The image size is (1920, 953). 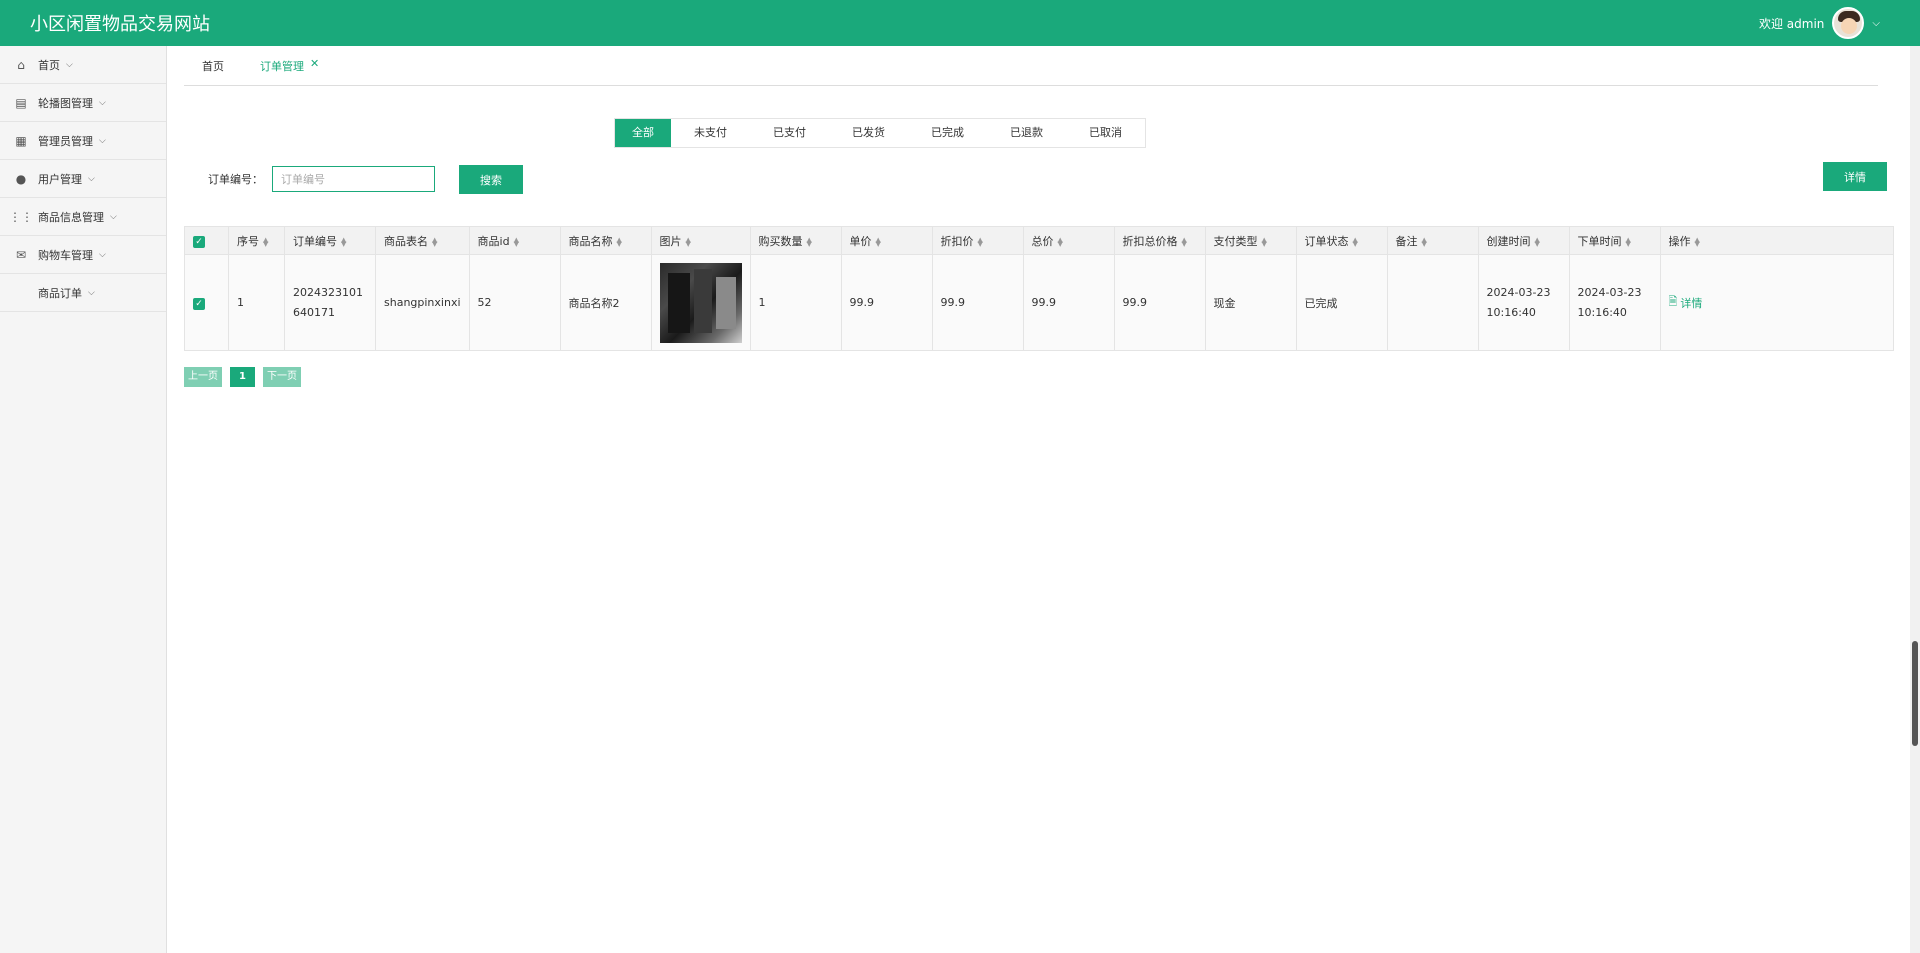 What do you see at coordinates (1777, 240) in the screenshot?
I see `col-header-action: 操作 ▲ ▼` at bounding box center [1777, 240].